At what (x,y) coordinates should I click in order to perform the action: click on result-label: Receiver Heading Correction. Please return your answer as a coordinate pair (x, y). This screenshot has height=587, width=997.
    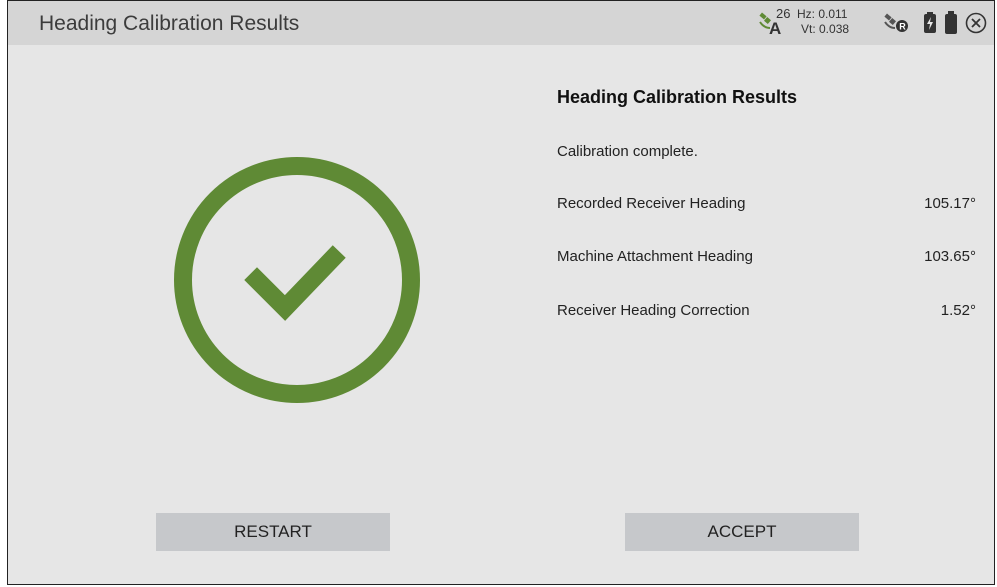
    Looking at the image, I should click on (653, 310).